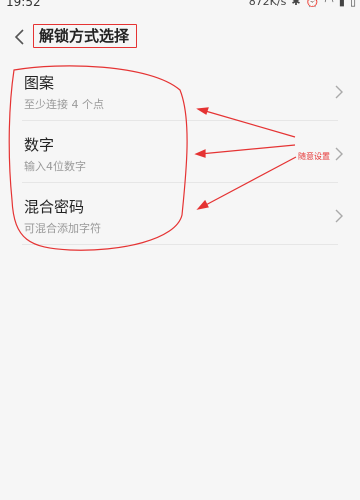 This screenshot has width=360, height=500. I want to click on signal-icon: ▮, so click(341, 4).